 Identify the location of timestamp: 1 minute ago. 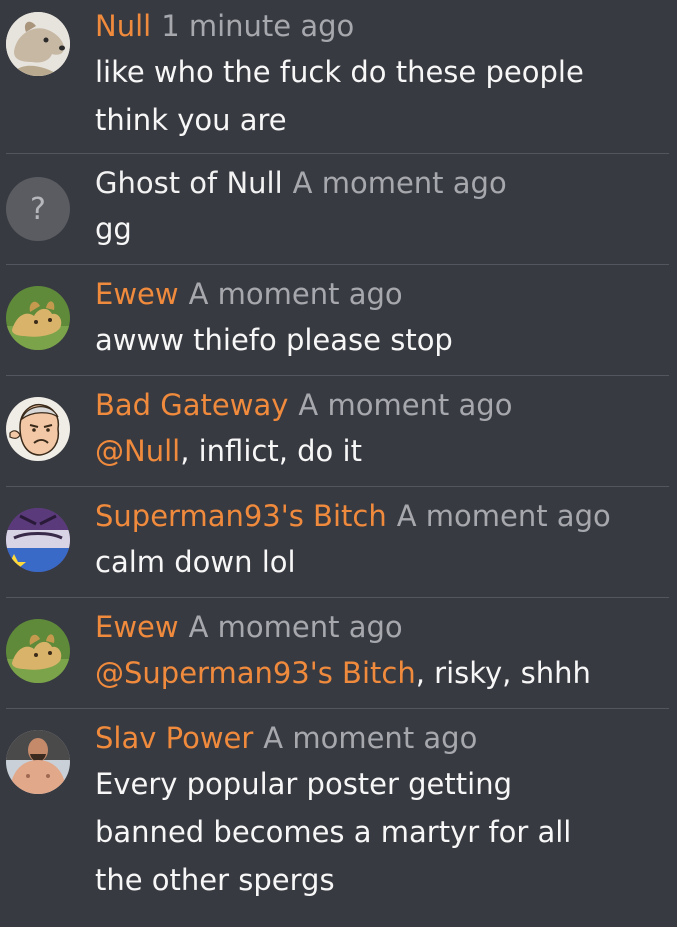
(258, 26).